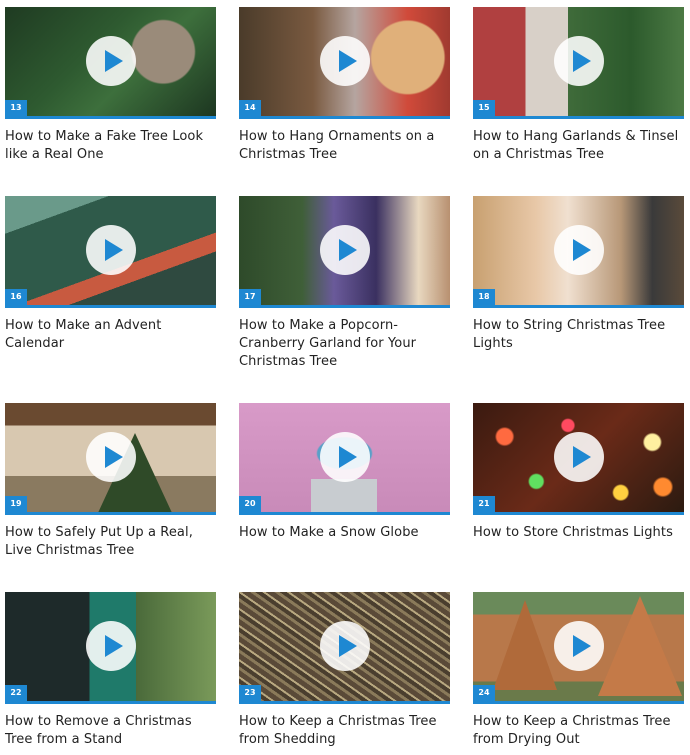 Image resolution: width=690 pixels, height=755 pixels. I want to click on video-title: How to String Christmas Tree Lights, so click(578, 335).